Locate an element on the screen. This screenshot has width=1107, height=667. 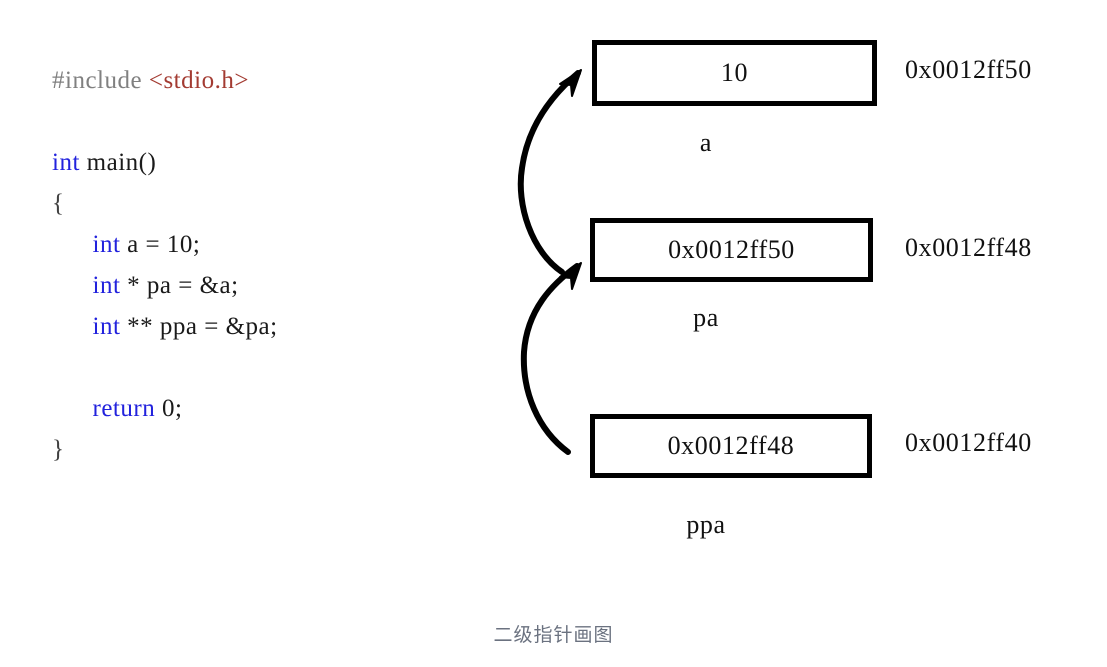
code-token-plain: * pa = &a; is located at coordinates (179, 285).